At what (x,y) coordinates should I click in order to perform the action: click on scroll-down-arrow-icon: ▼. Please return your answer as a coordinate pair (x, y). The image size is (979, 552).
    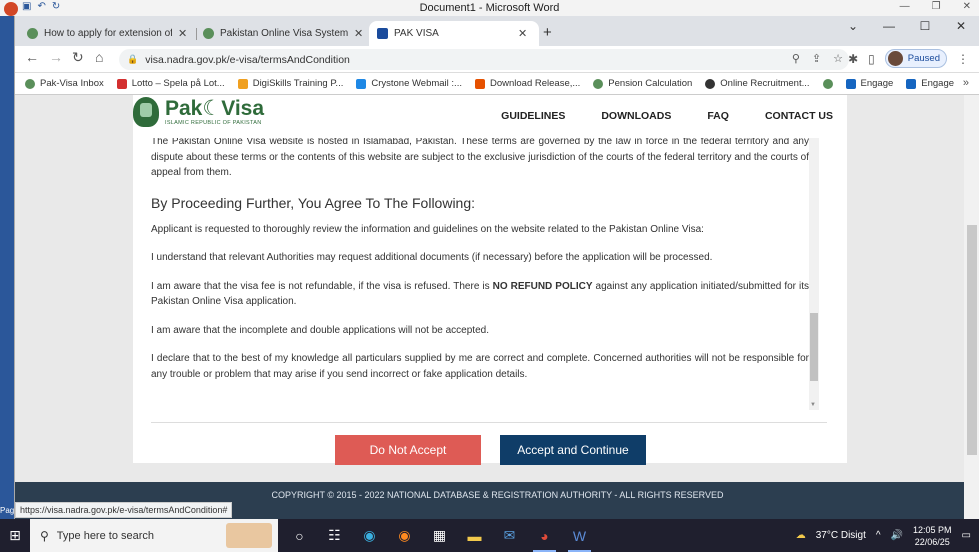
    Looking at the image, I should click on (813, 405).